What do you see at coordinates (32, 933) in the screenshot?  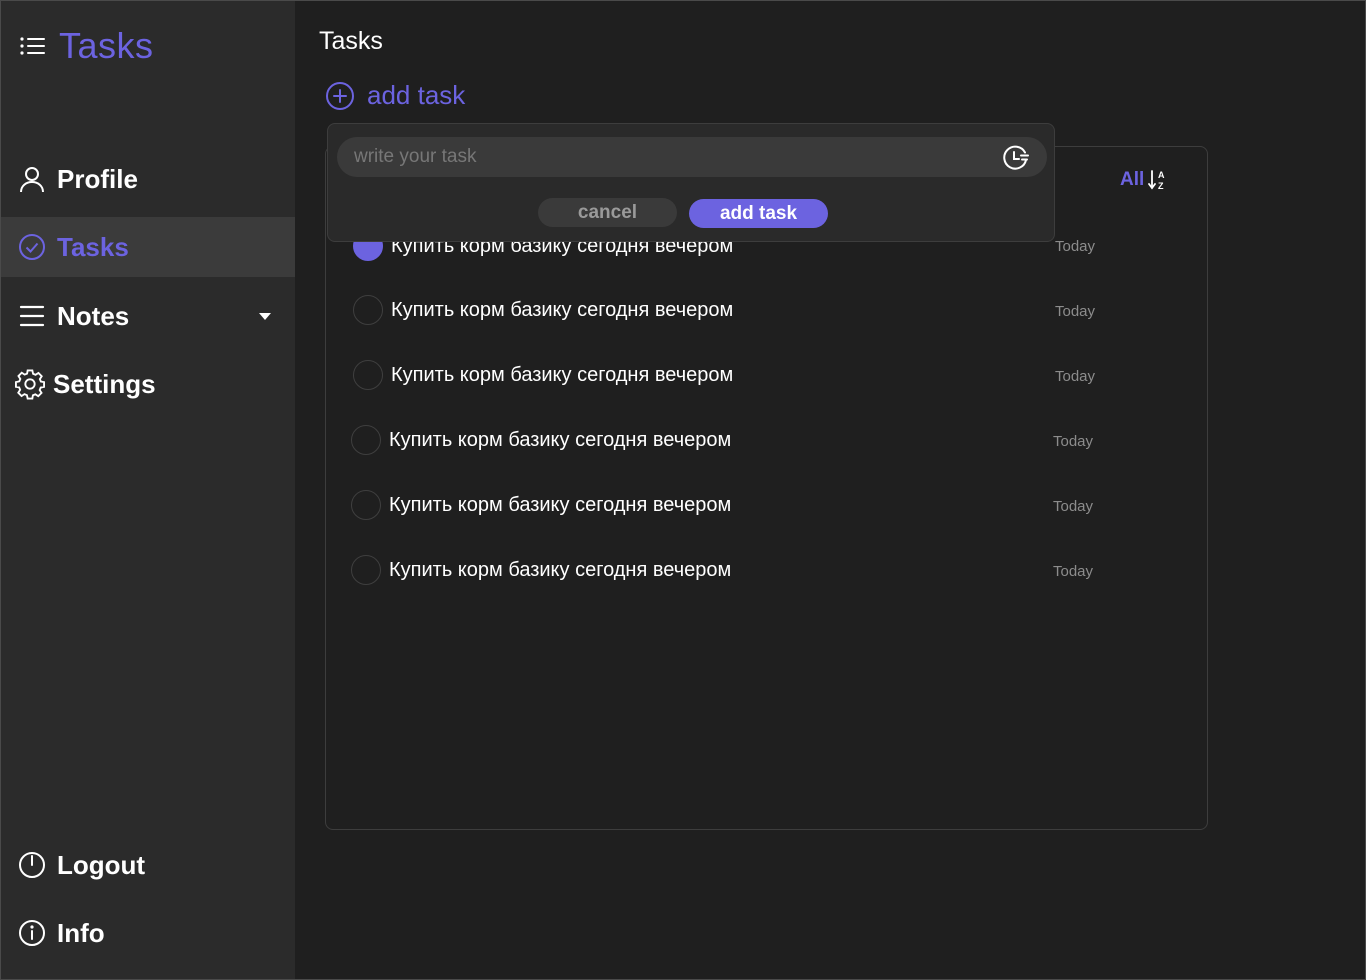 I see `info-icon` at bounding box center [32, 933].